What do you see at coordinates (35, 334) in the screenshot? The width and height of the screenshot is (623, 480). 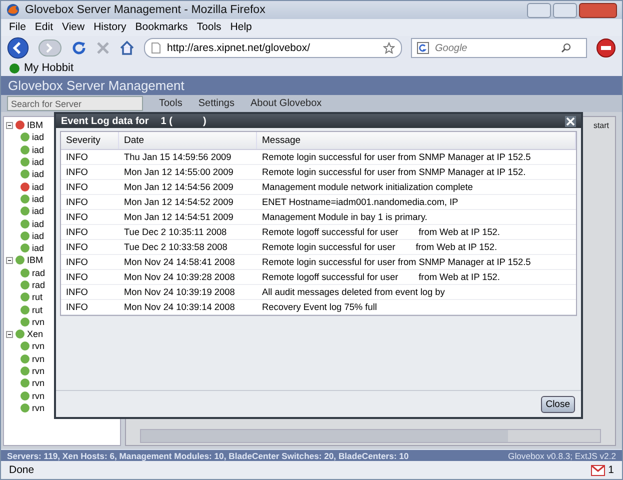 I see `tree-item: Xen` at bounding box center [35, 334].